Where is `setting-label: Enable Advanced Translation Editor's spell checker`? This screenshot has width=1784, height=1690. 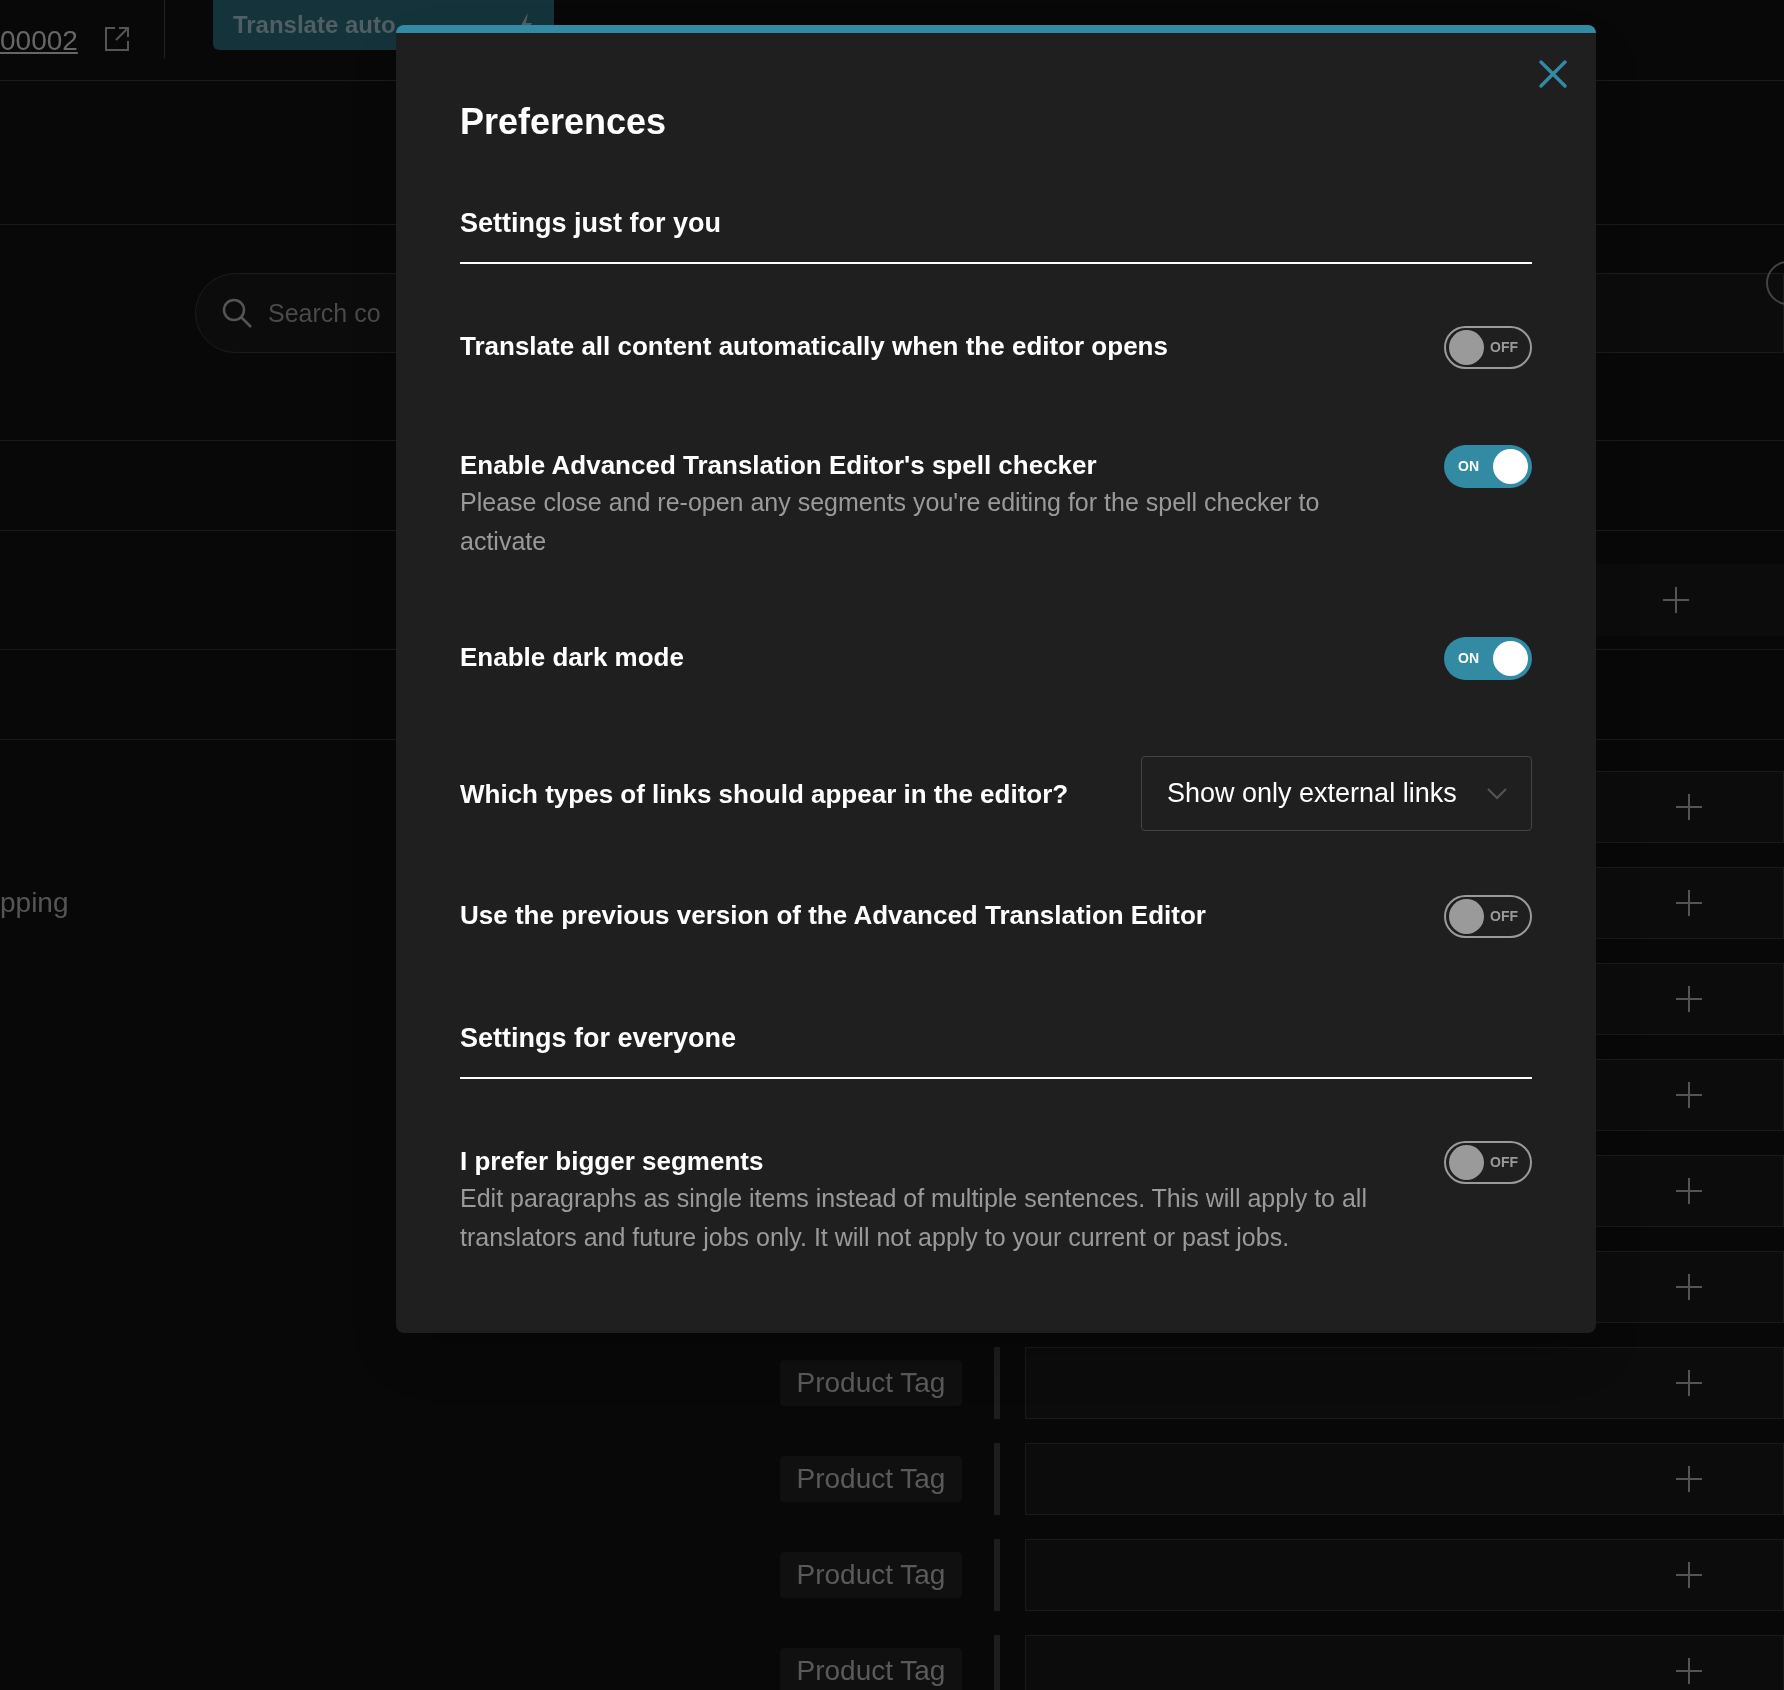 setting-label: Enable Advanced Translation Editor's spell checker is located at coordinates (779, 465).